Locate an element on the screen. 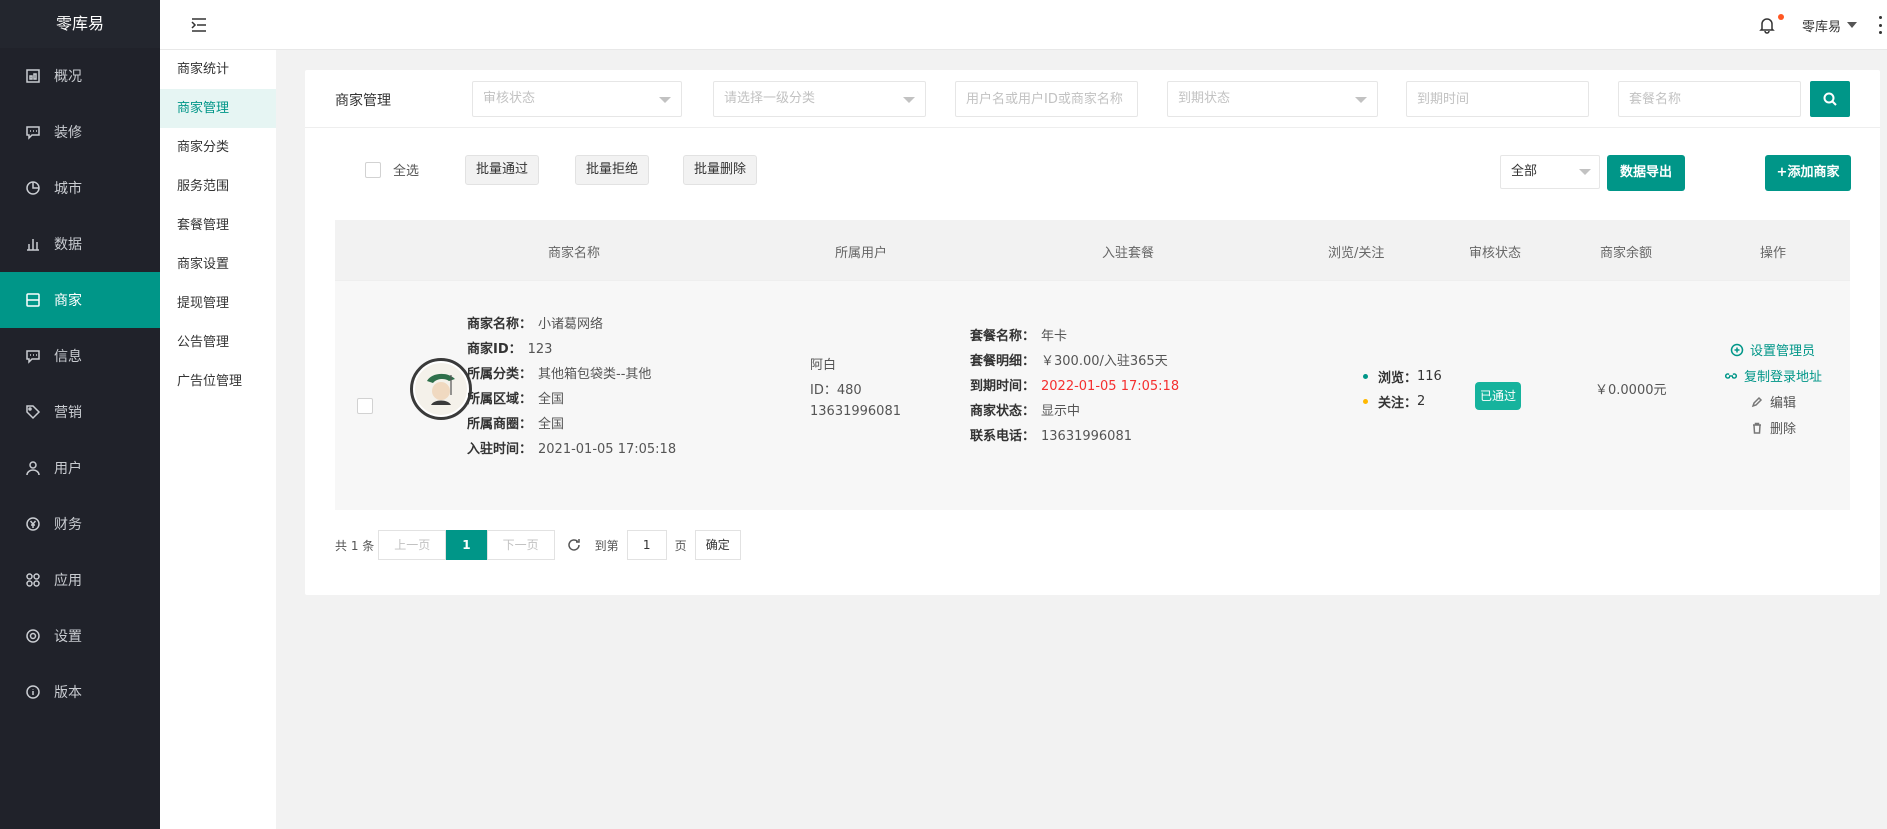 This screenshot has height=829, width=1887. col-actions: 操作 is located at coordinates (1773, 253).